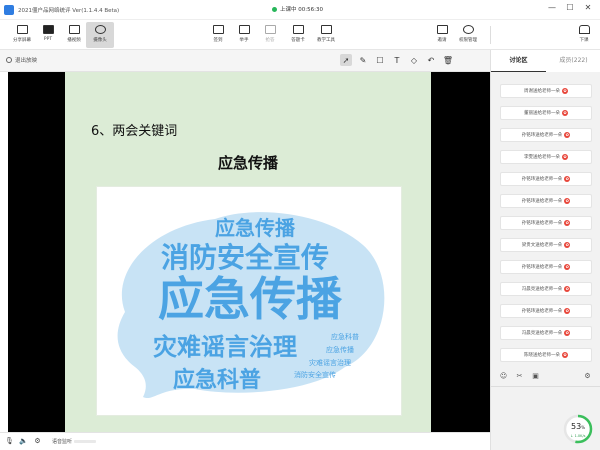 The width and height of the screenshot is (600, 450). I want to click on image-icon: ▣, so click(535, 376).